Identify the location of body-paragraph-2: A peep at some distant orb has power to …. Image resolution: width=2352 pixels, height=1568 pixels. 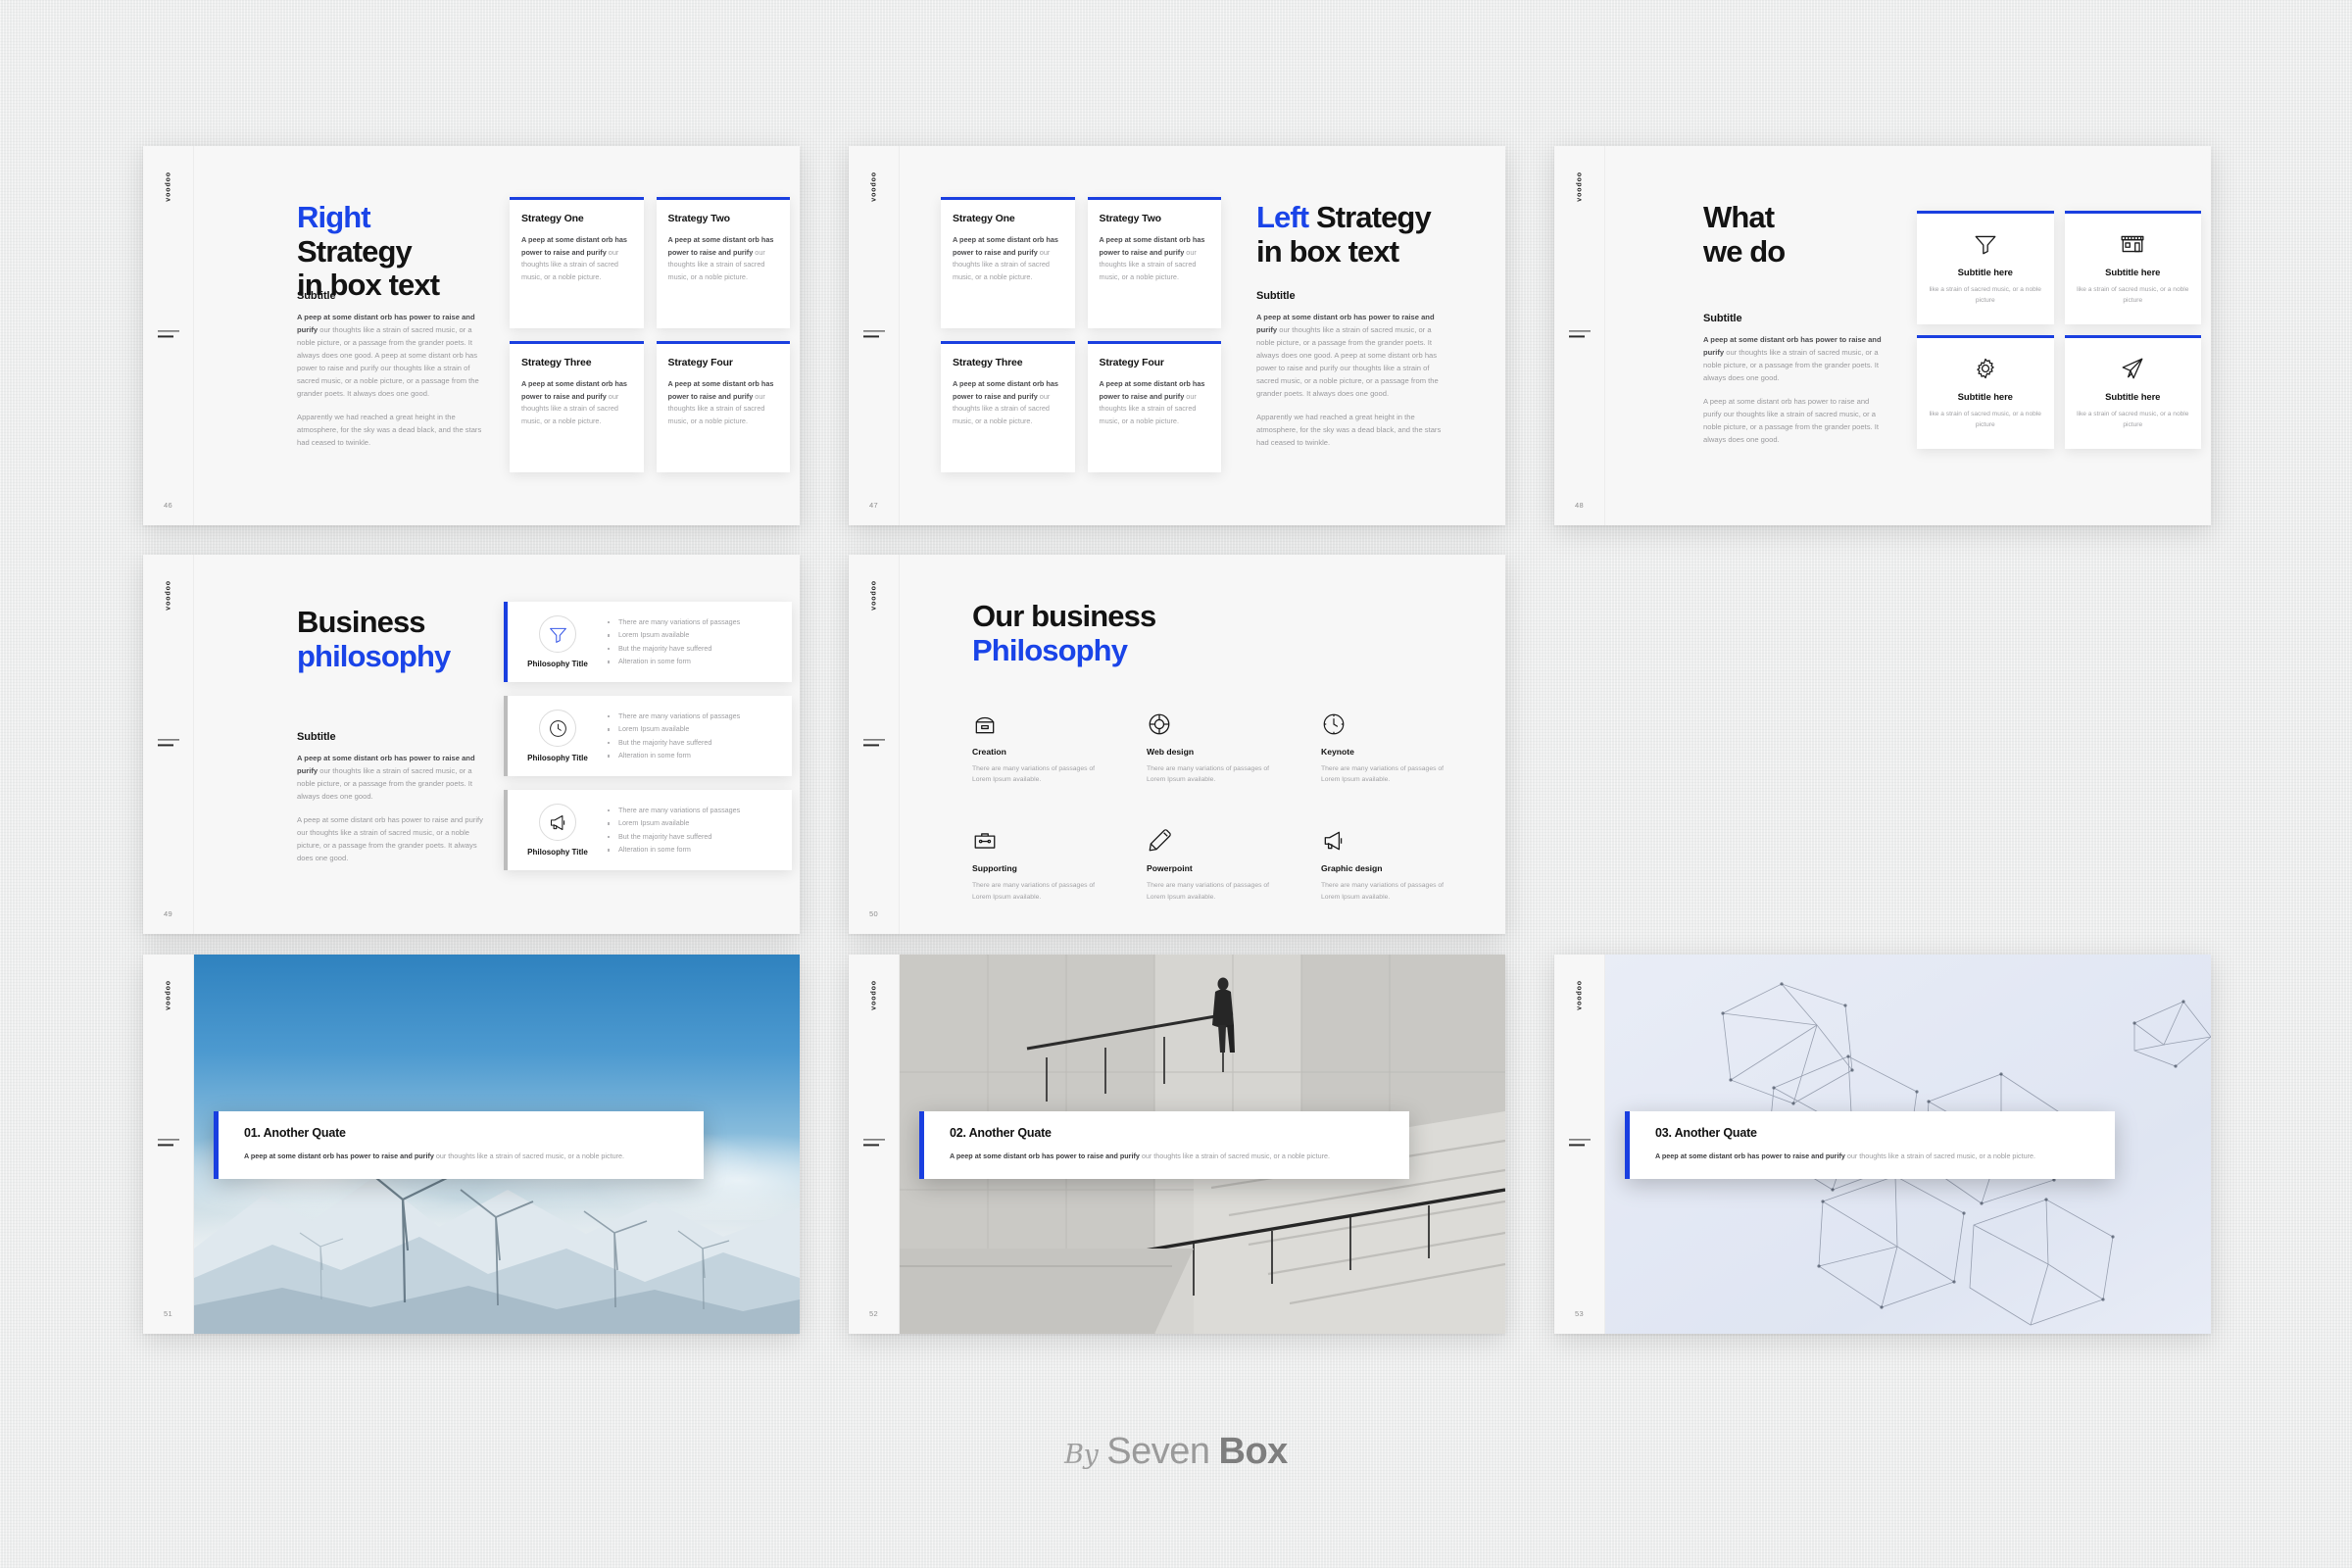
(390, 839).